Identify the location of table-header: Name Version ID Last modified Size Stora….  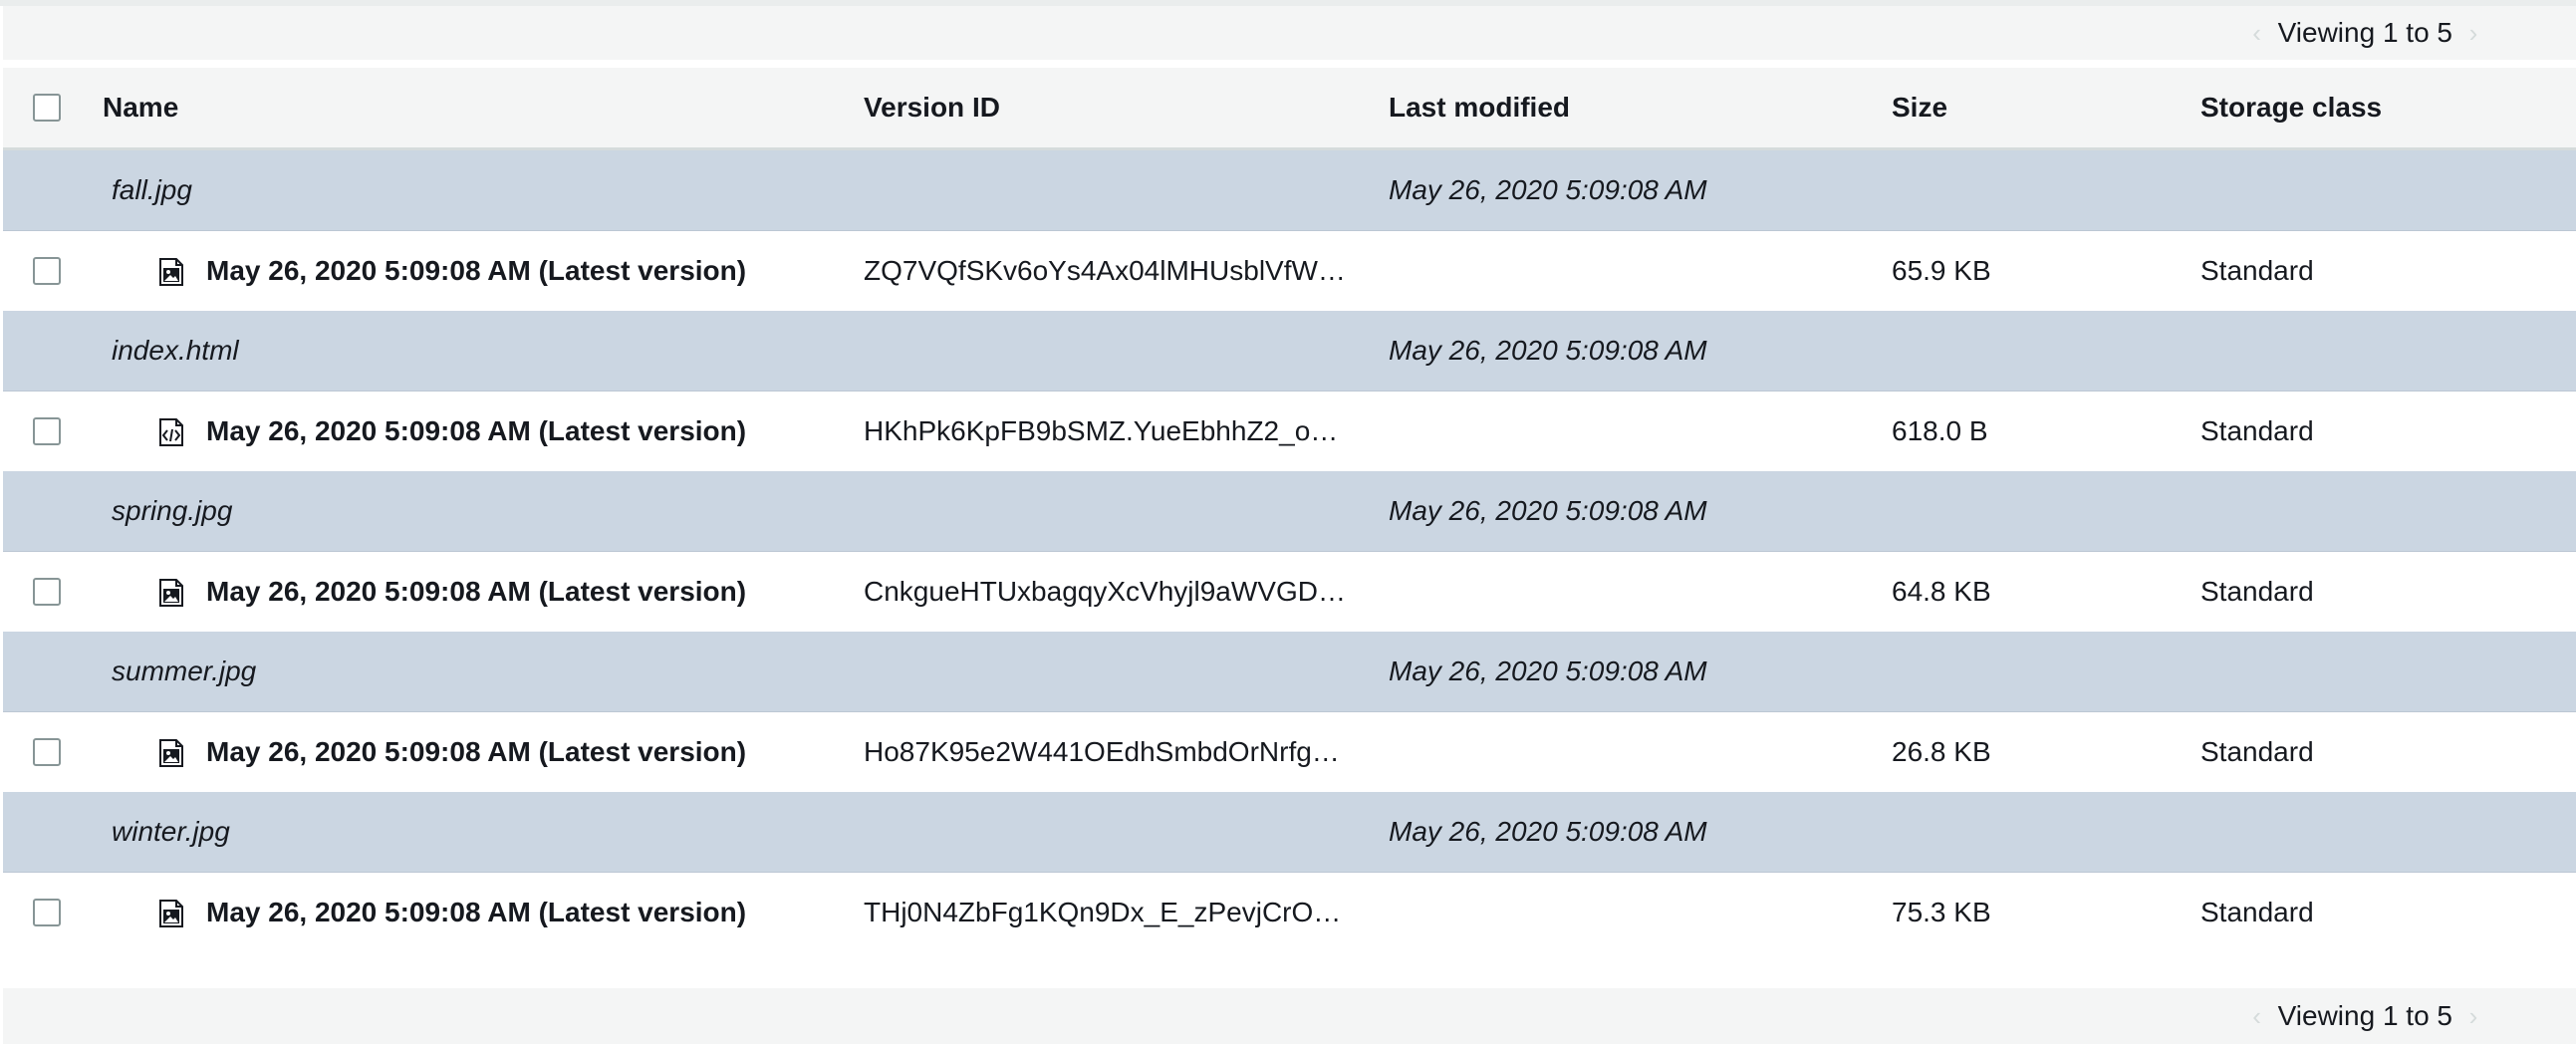
(1289, 109).